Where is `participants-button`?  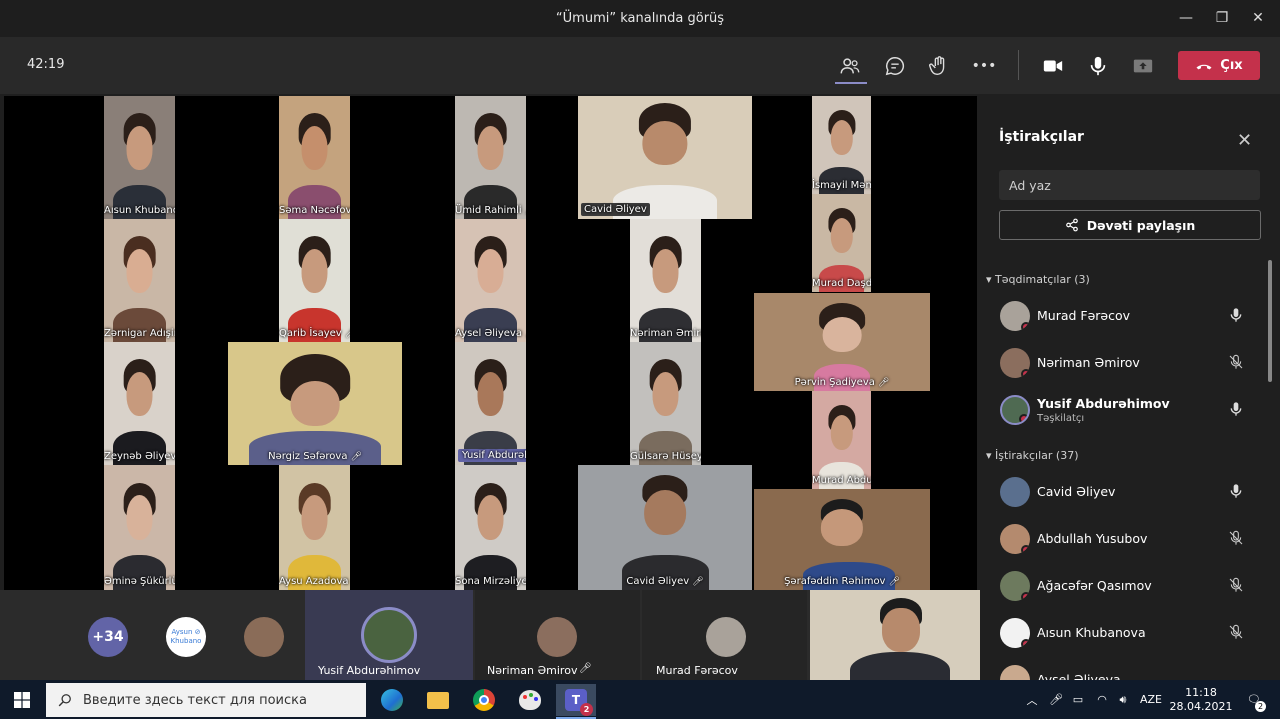
participants-button is located at coordinates (850, 66).